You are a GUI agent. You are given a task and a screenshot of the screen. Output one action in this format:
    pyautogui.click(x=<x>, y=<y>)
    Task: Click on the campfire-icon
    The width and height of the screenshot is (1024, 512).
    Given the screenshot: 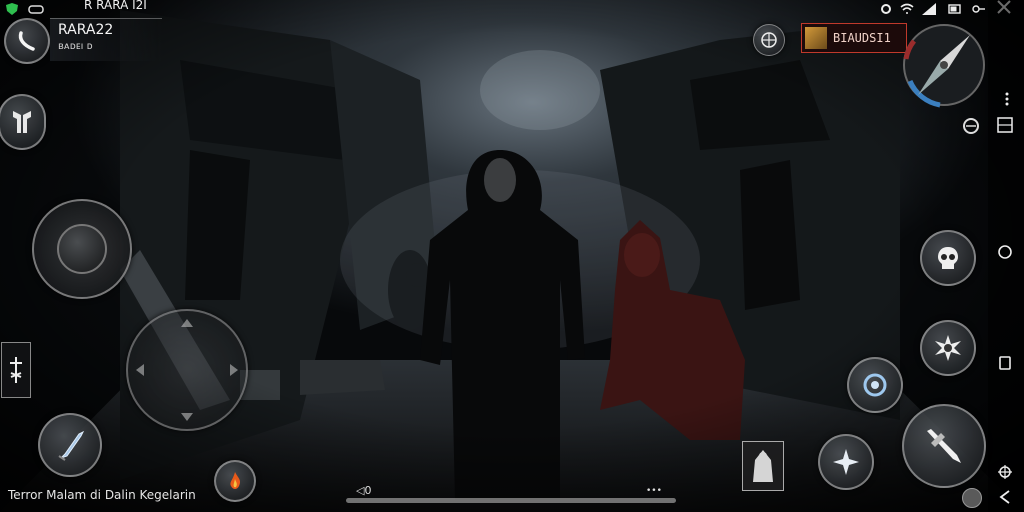 What is the action you would take?
    pyautogui.click(x=235, y=480)
    